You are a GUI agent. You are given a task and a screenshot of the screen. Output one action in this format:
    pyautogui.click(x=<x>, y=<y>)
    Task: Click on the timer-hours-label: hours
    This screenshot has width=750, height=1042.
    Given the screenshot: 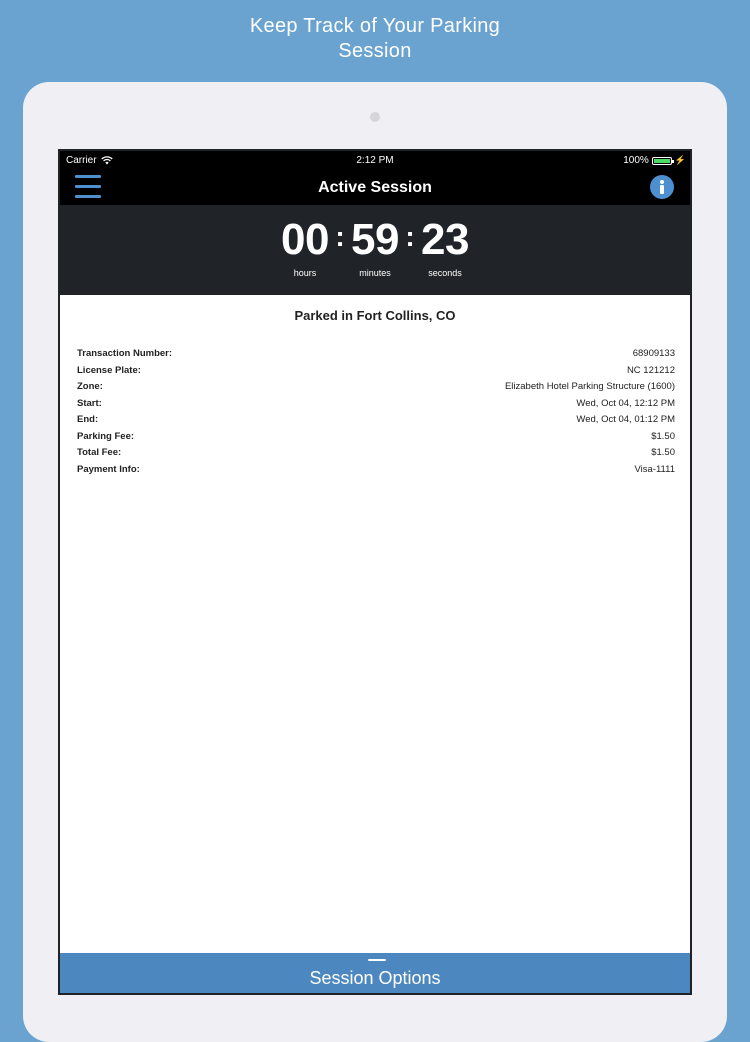 What is the action you would take?
    pyautogui.click(x=305, y=273)
    